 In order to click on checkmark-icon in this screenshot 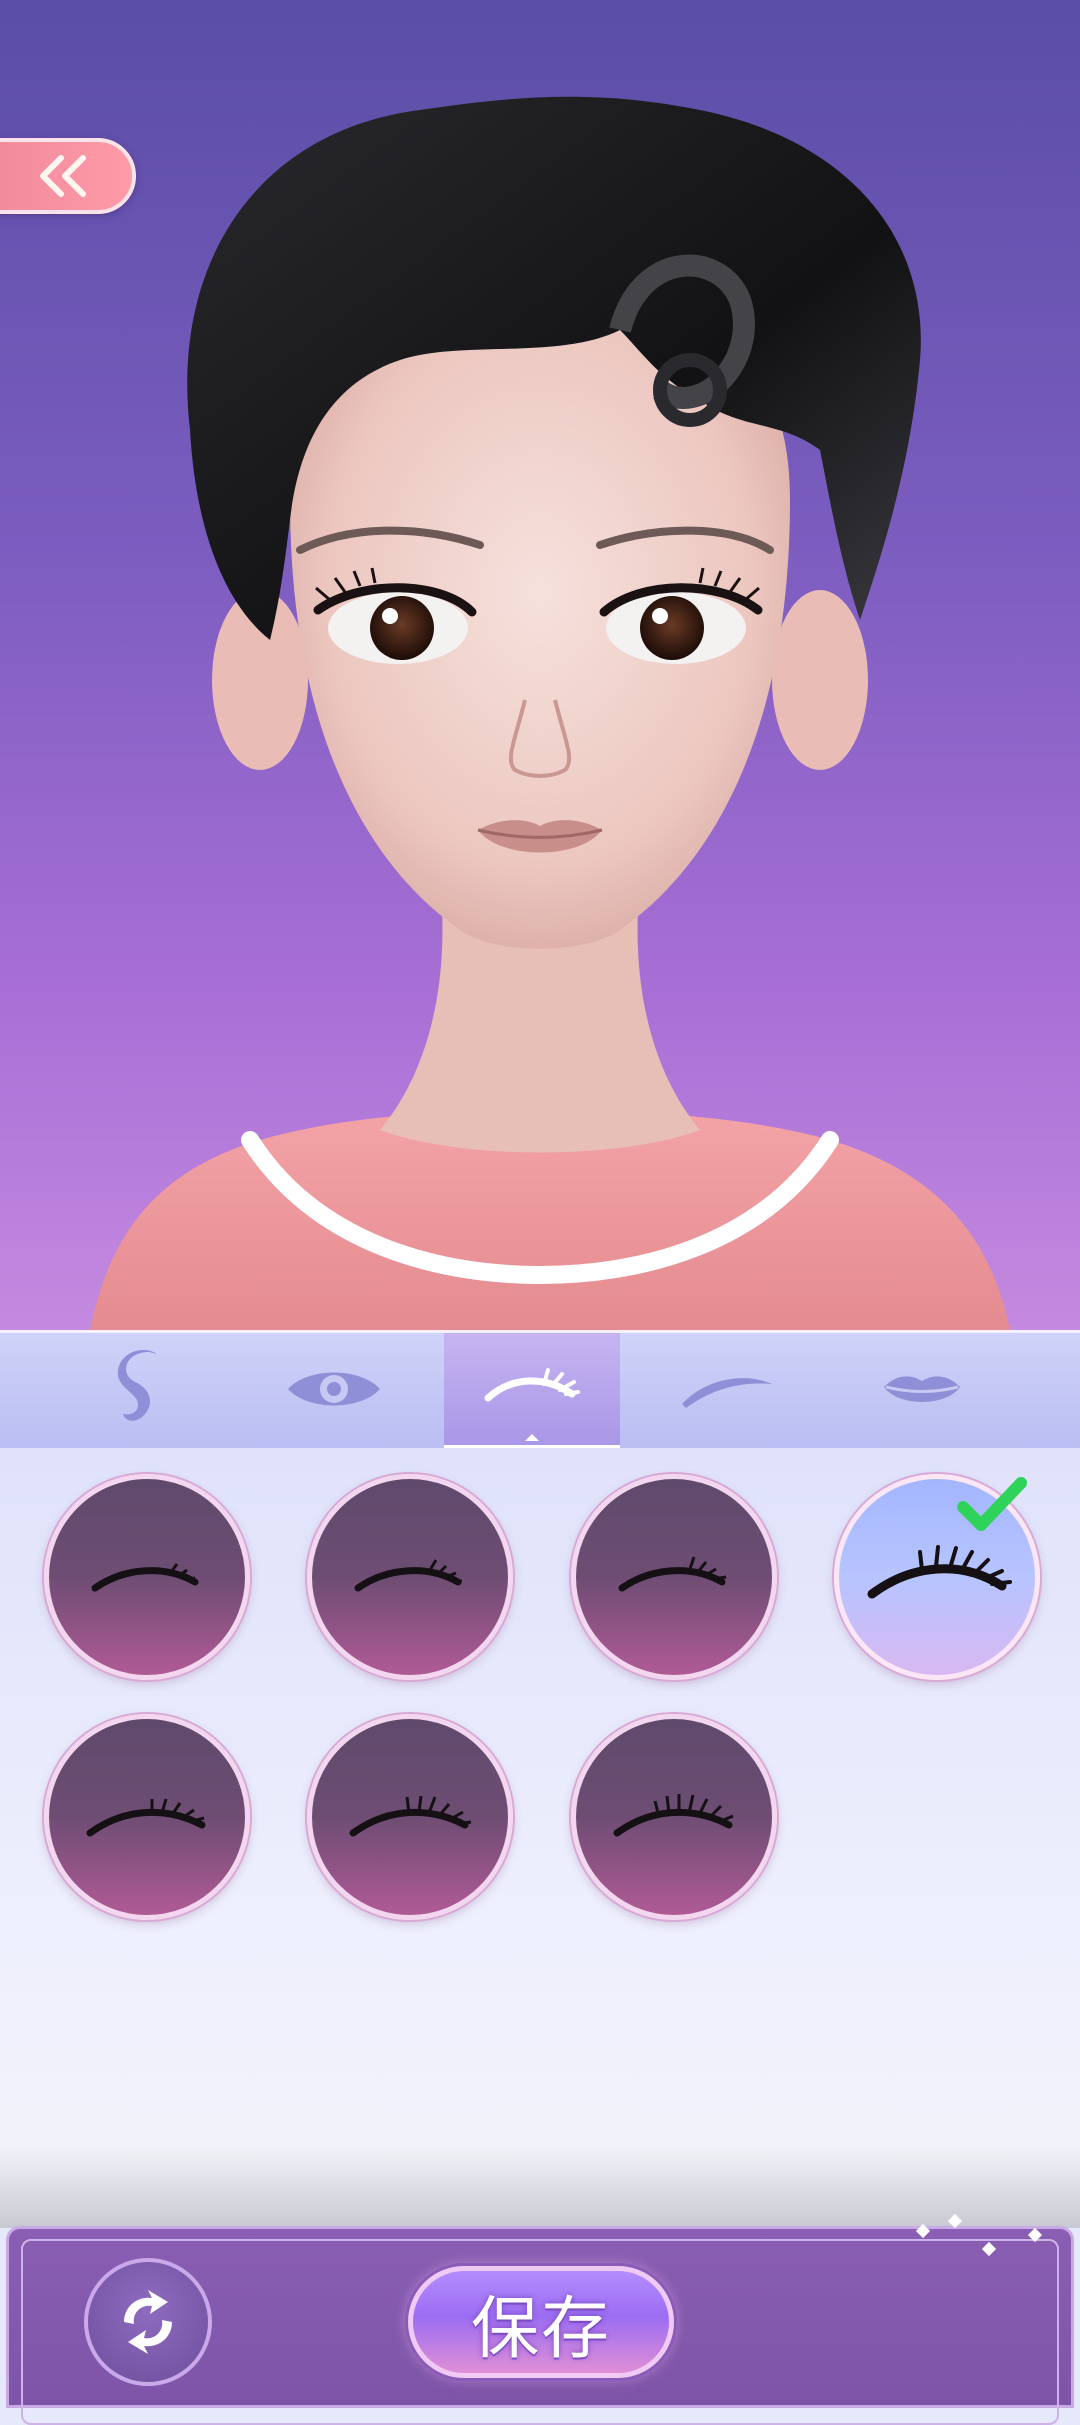, I will do `click(992, 1504)`.